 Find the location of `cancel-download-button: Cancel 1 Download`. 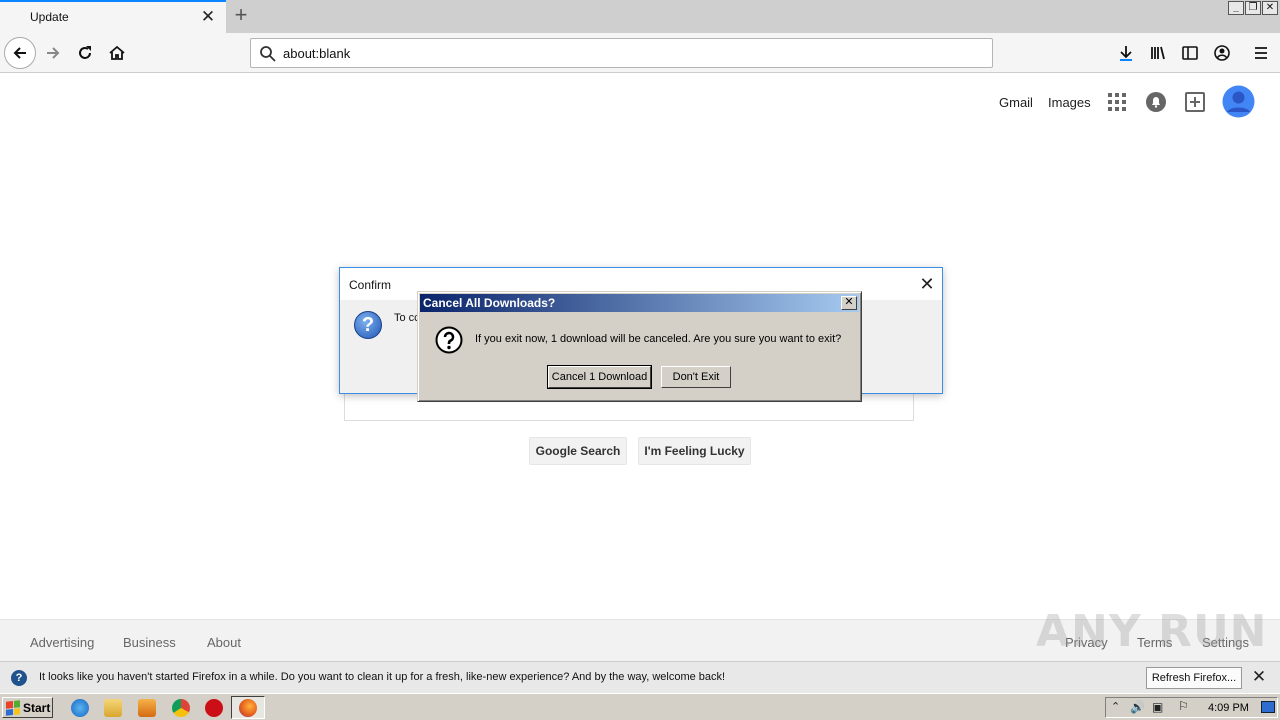

cancel-download-button: Cancel 1 Download is located at coordinates (599, 377).